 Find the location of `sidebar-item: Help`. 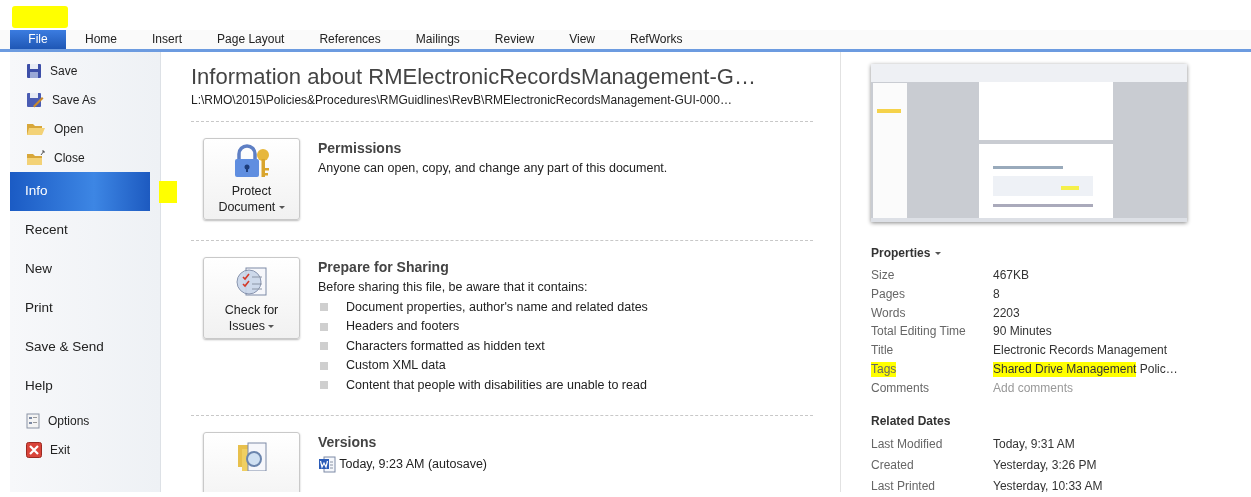

sidebar-item: Help is located at coordinates (80, 386).